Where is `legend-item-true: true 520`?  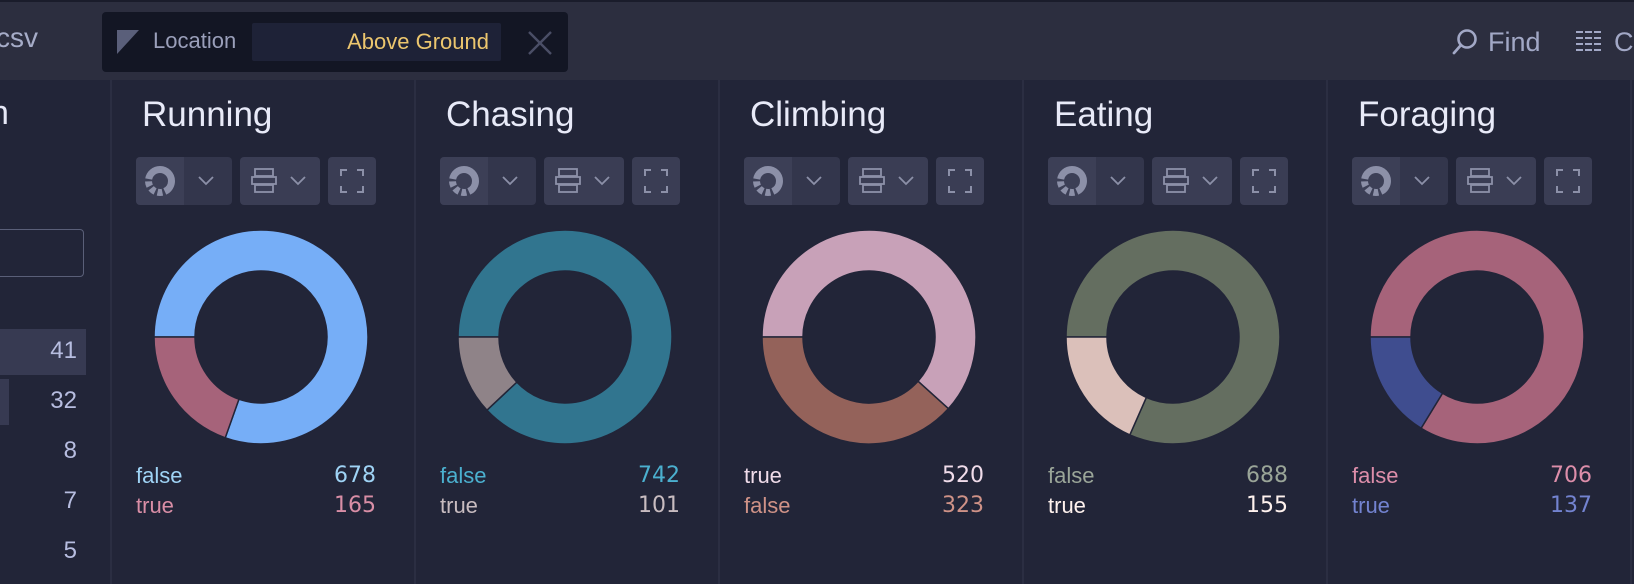
legend-item-true: true 520 is located at coordinates (864, 478).